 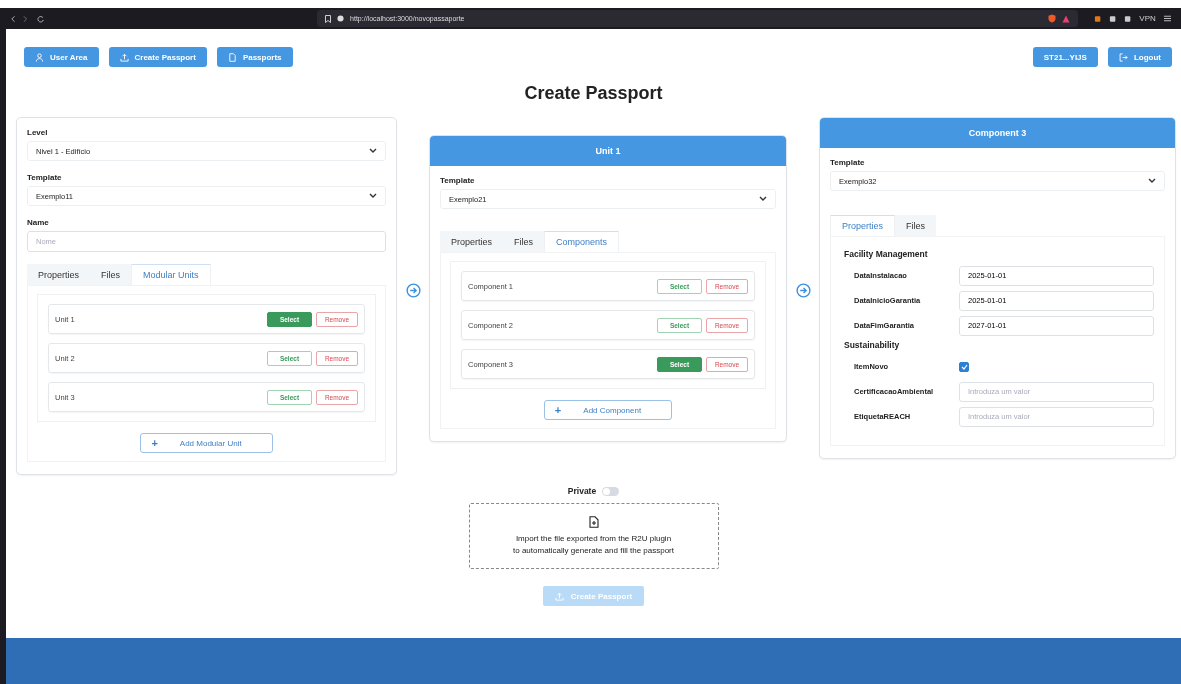 I want to click on section-title: Facility Management, so click(x=886, y=254).